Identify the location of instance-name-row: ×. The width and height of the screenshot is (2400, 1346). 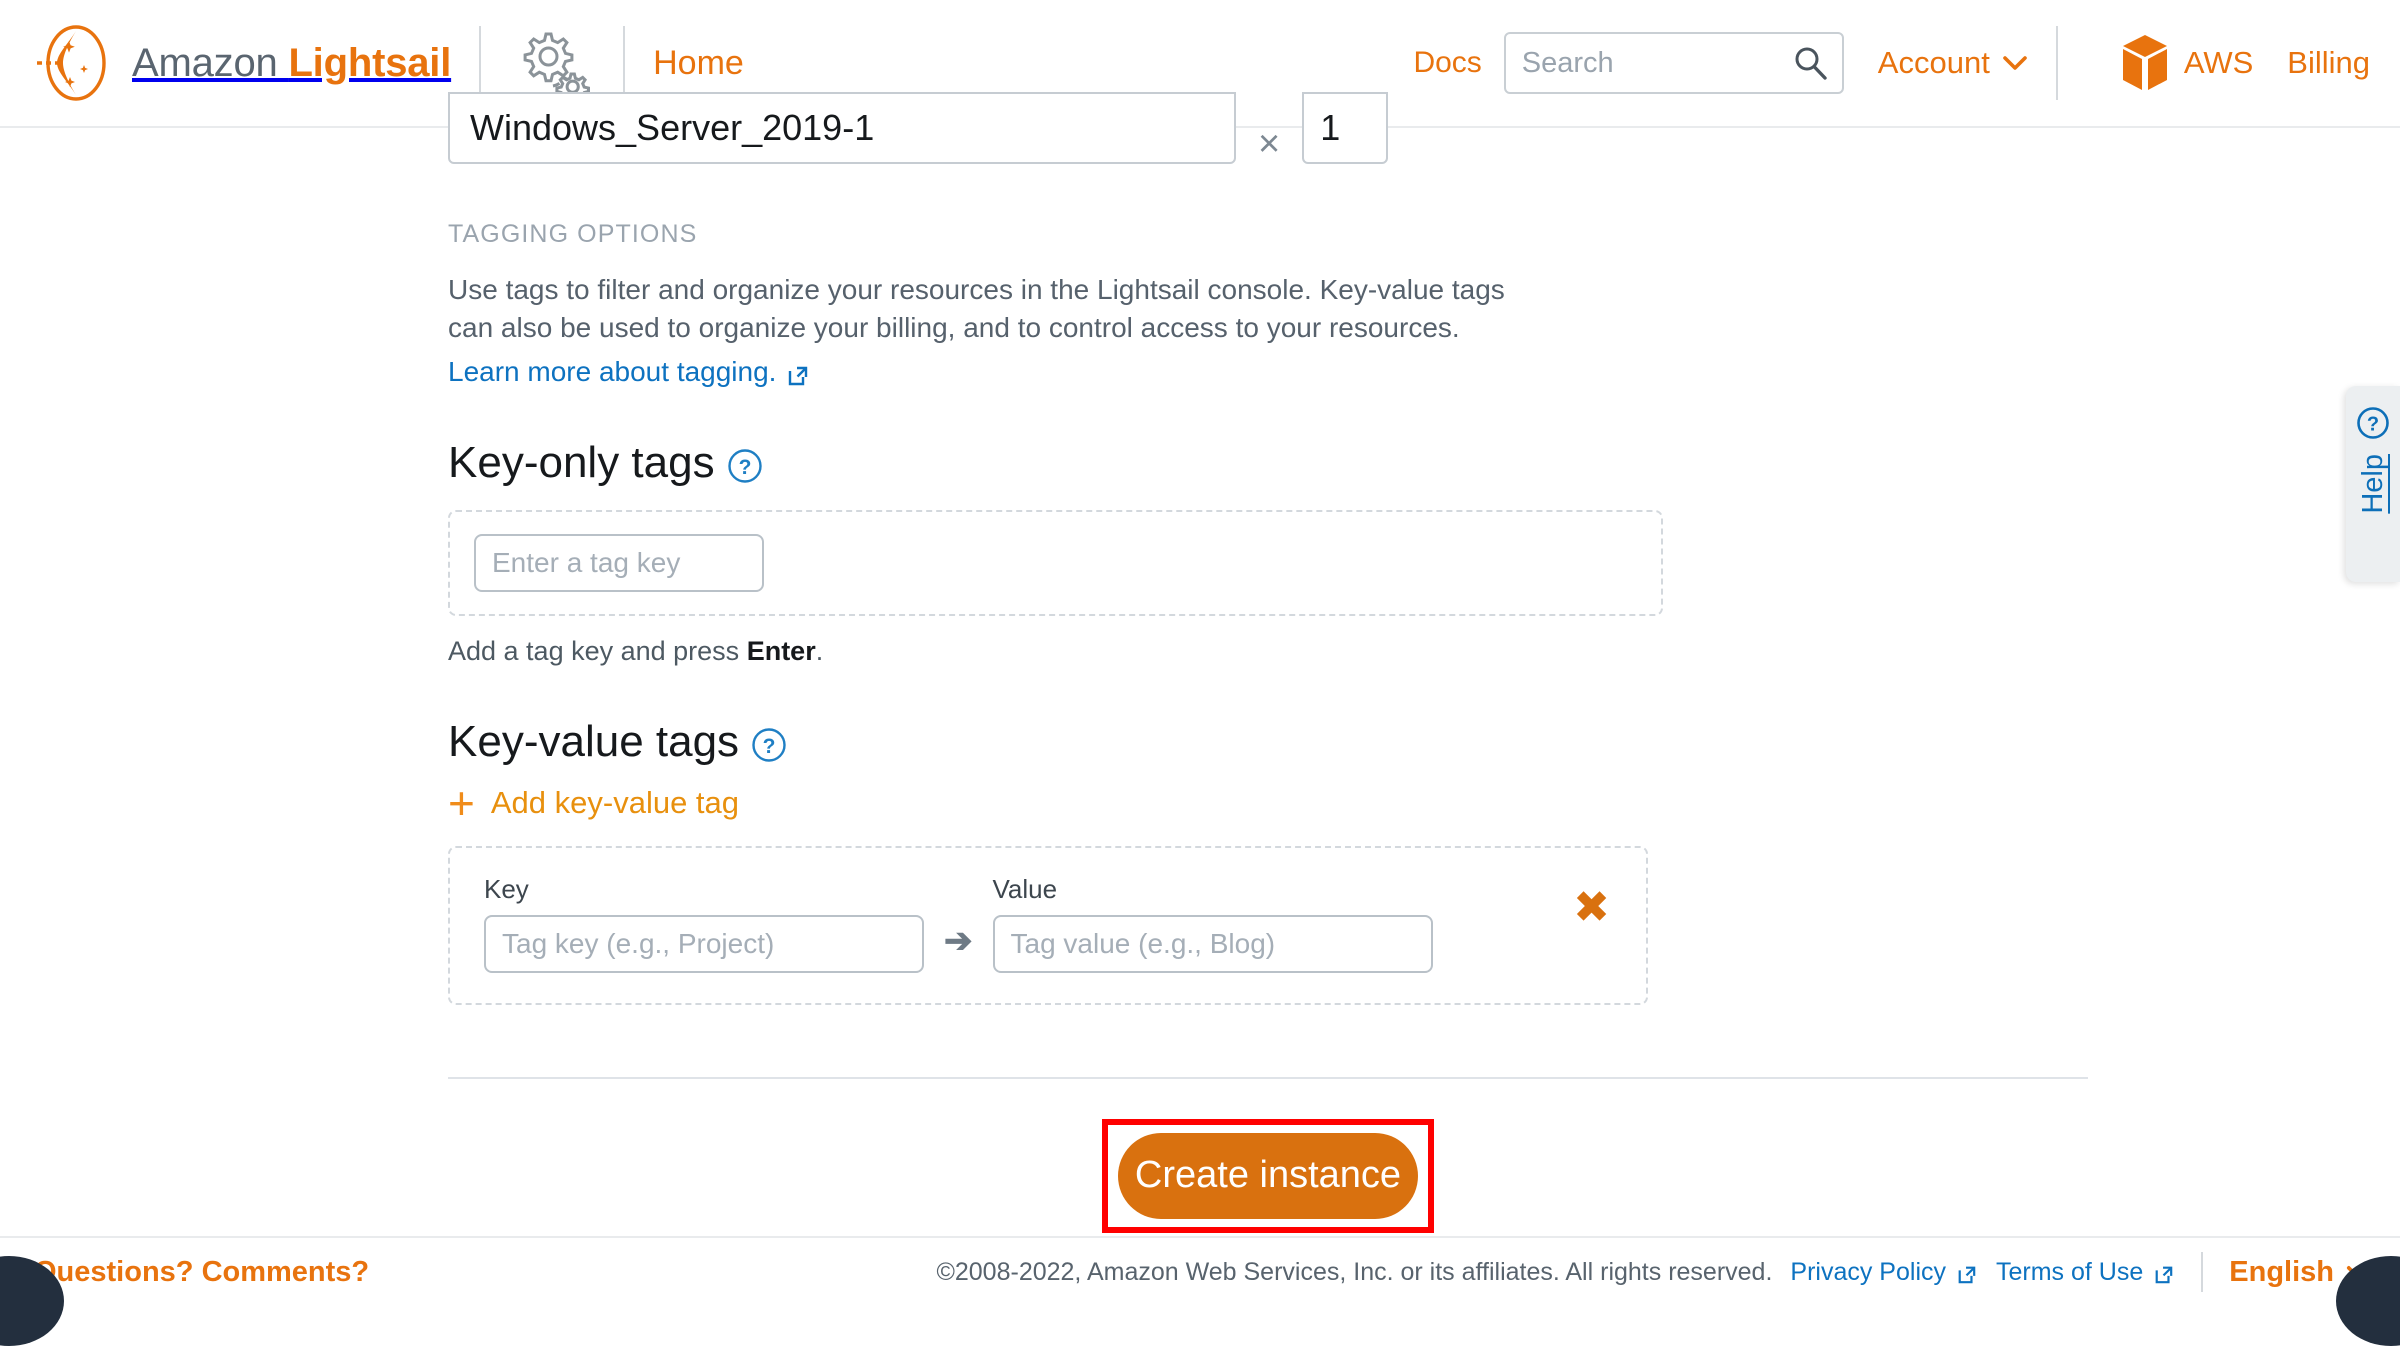
(1273, 154).